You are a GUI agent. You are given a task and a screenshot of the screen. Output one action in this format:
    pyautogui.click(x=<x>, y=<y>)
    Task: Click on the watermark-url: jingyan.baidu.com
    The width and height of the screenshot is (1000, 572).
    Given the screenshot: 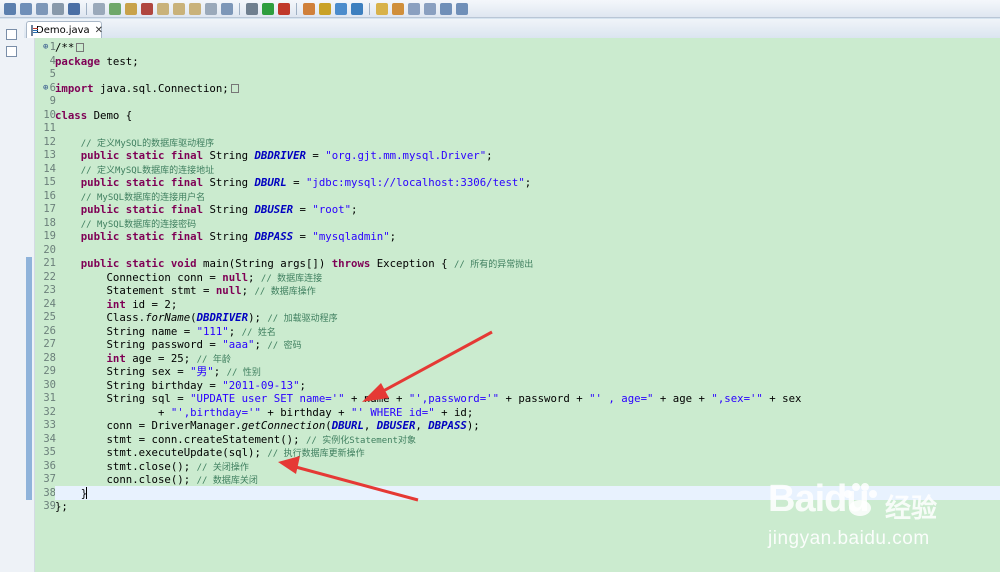 What is the action you would take?
    pyautogui.click(x=849, y=538)
    